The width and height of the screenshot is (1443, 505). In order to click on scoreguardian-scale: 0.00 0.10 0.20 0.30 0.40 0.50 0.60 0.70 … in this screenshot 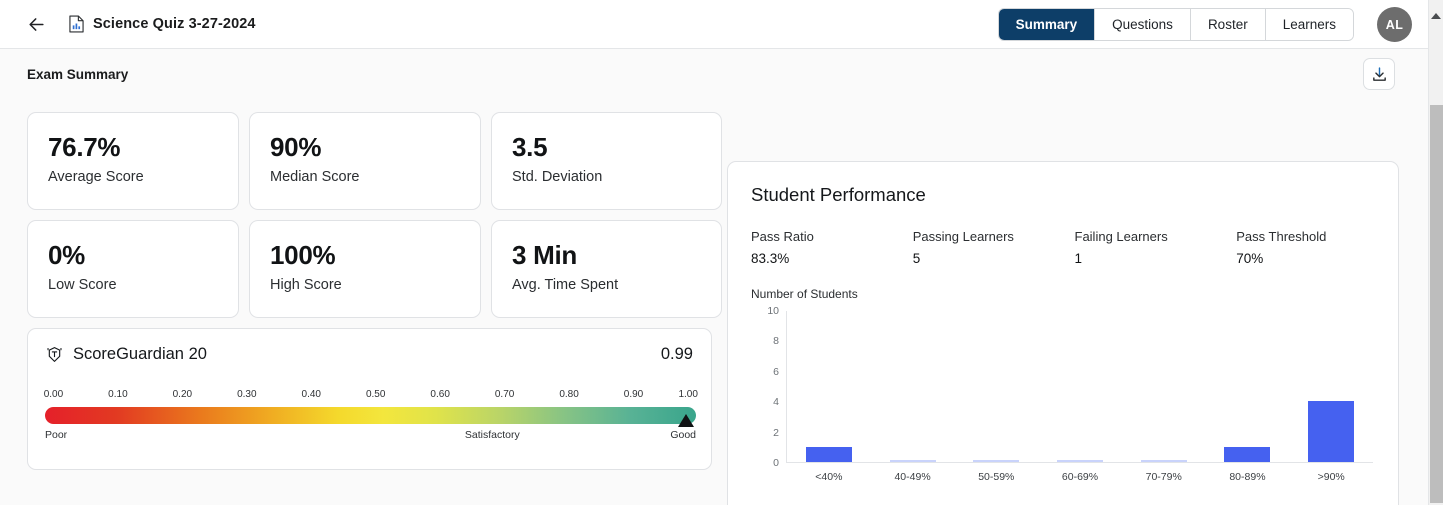, I will do `click(370, 416)`.